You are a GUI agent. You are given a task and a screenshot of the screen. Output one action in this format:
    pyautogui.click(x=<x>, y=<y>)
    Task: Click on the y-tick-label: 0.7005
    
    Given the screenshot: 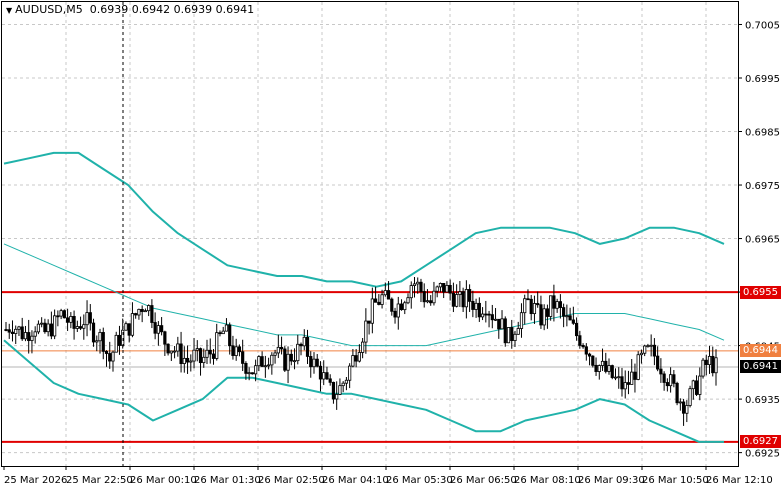 What is the action you would take?
    pyautogui.click(x=762, y=25)
    